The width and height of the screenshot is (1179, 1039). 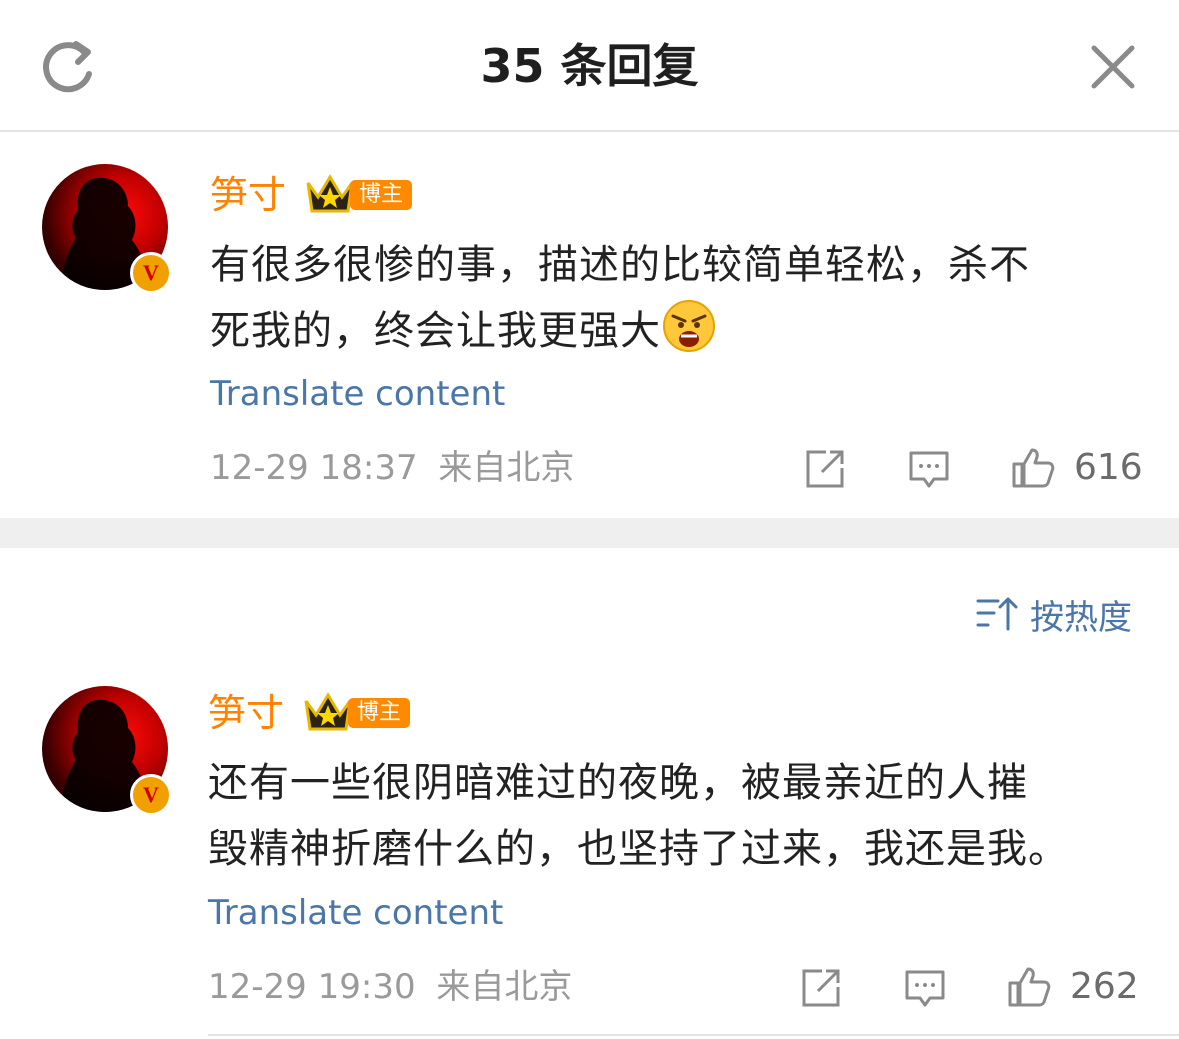 What do you see at coordinates (689, 326) in the screenshot?
I see `angry-face-emoji-icon` at bounding box center [689, 326].